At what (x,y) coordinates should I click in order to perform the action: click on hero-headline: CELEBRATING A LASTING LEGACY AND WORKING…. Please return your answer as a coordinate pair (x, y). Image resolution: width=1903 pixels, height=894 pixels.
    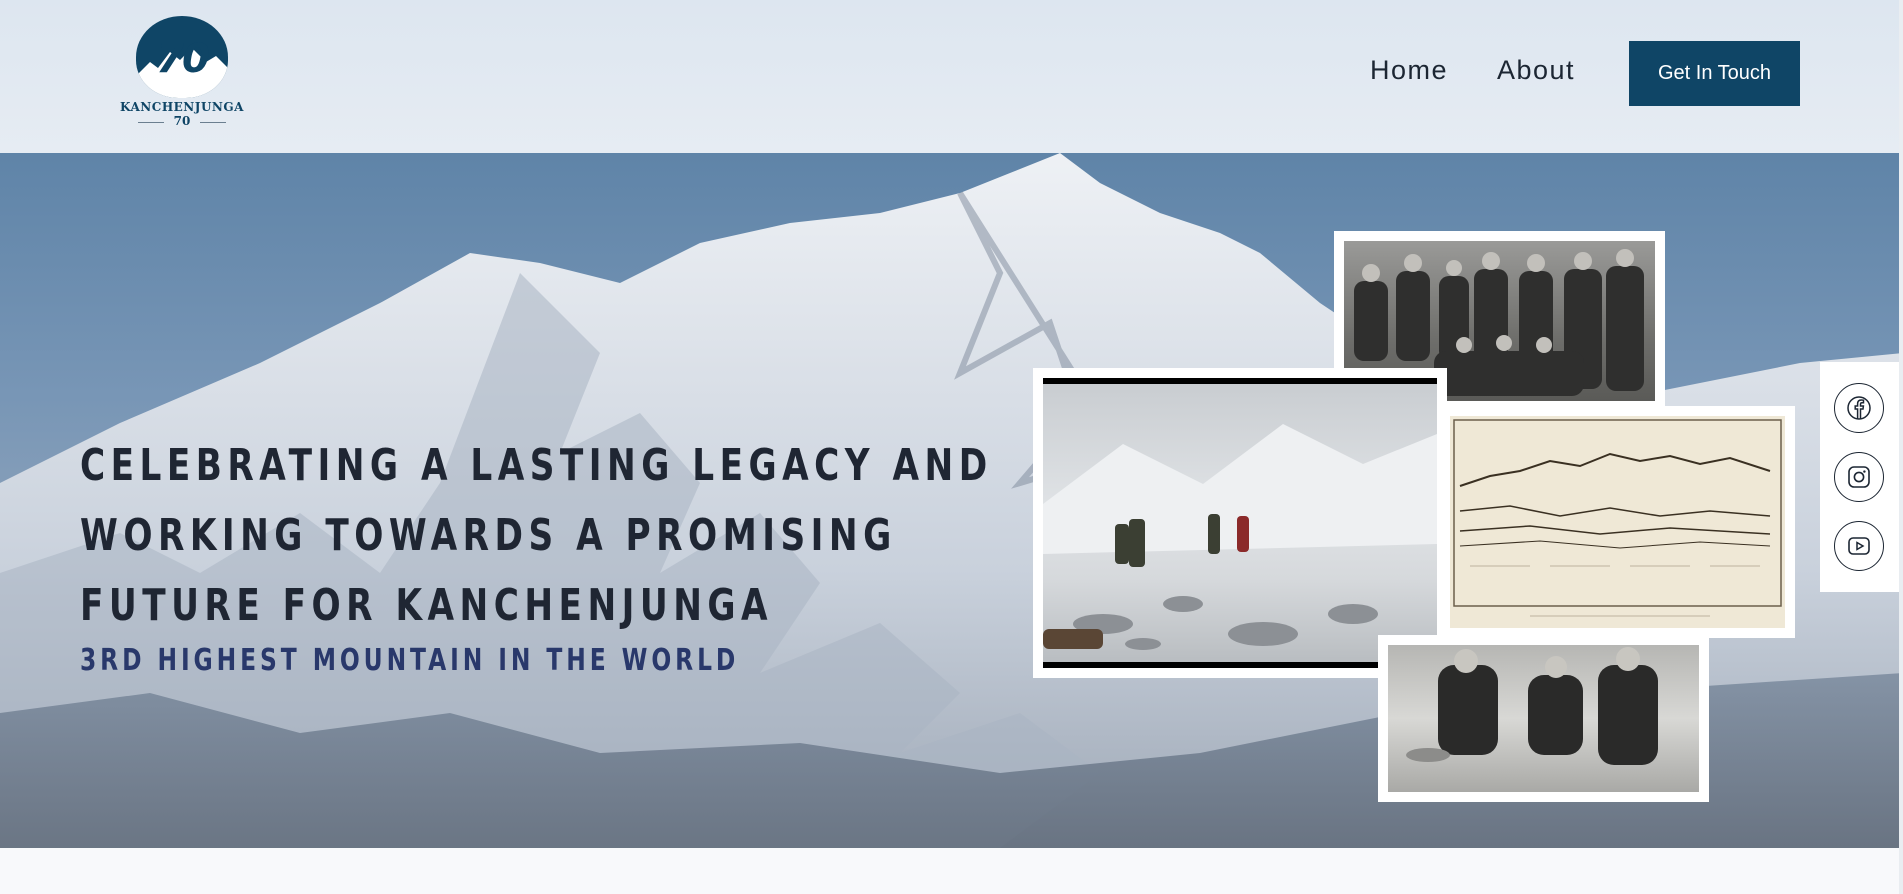
    Looking at the image, I should click on (536, 536).